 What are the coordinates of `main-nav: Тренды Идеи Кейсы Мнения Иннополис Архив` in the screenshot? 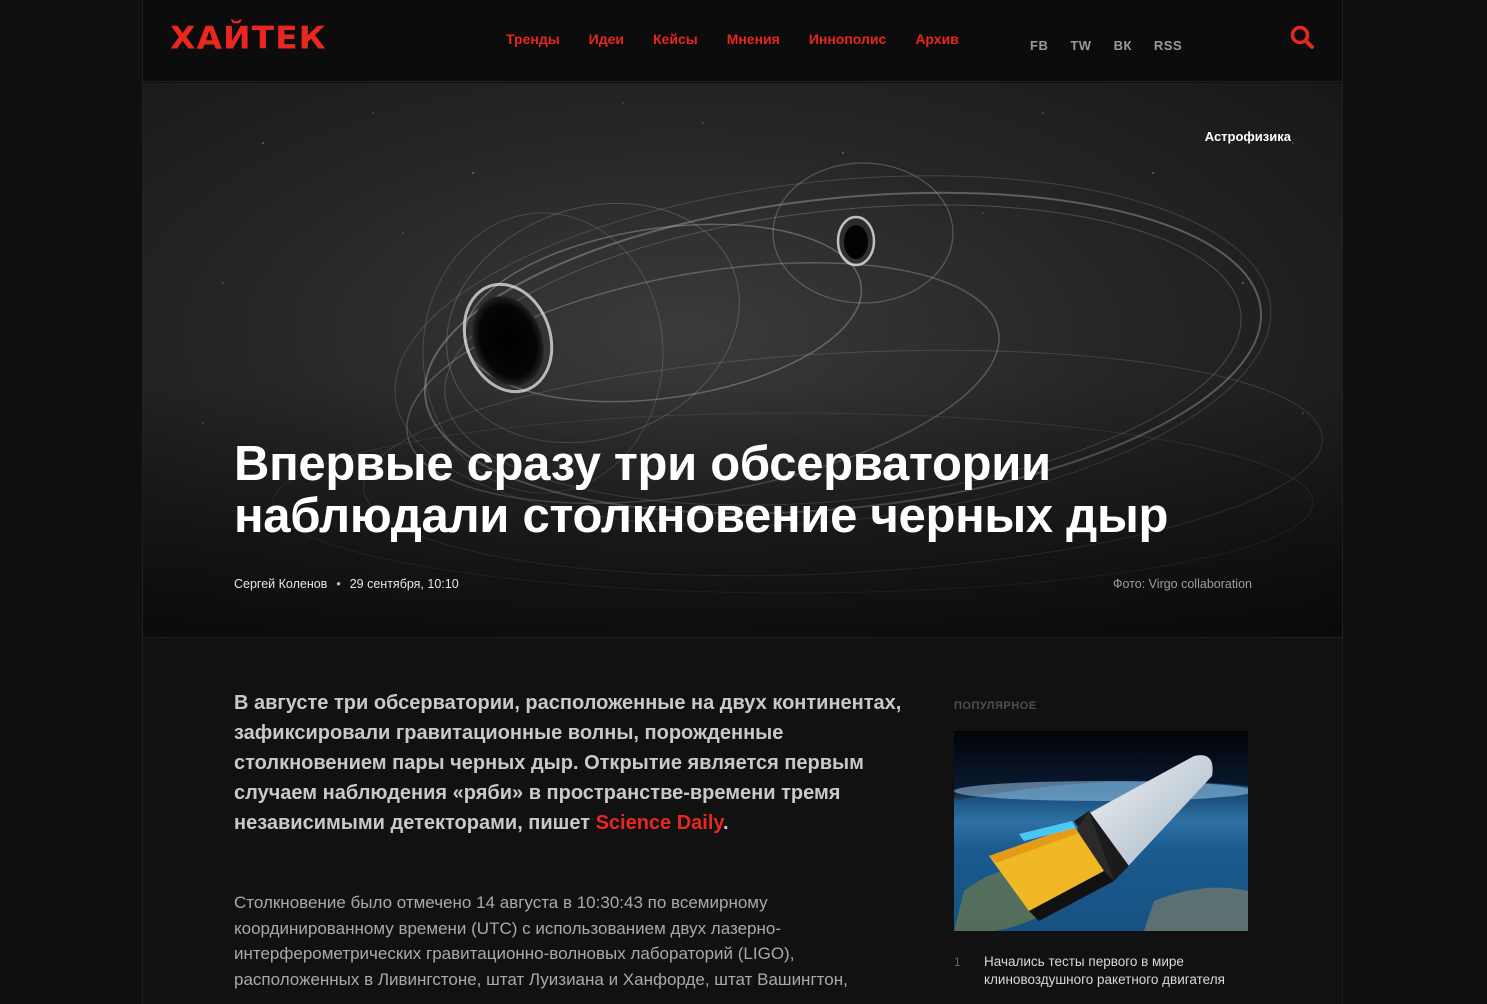 It's located at (747, 39).